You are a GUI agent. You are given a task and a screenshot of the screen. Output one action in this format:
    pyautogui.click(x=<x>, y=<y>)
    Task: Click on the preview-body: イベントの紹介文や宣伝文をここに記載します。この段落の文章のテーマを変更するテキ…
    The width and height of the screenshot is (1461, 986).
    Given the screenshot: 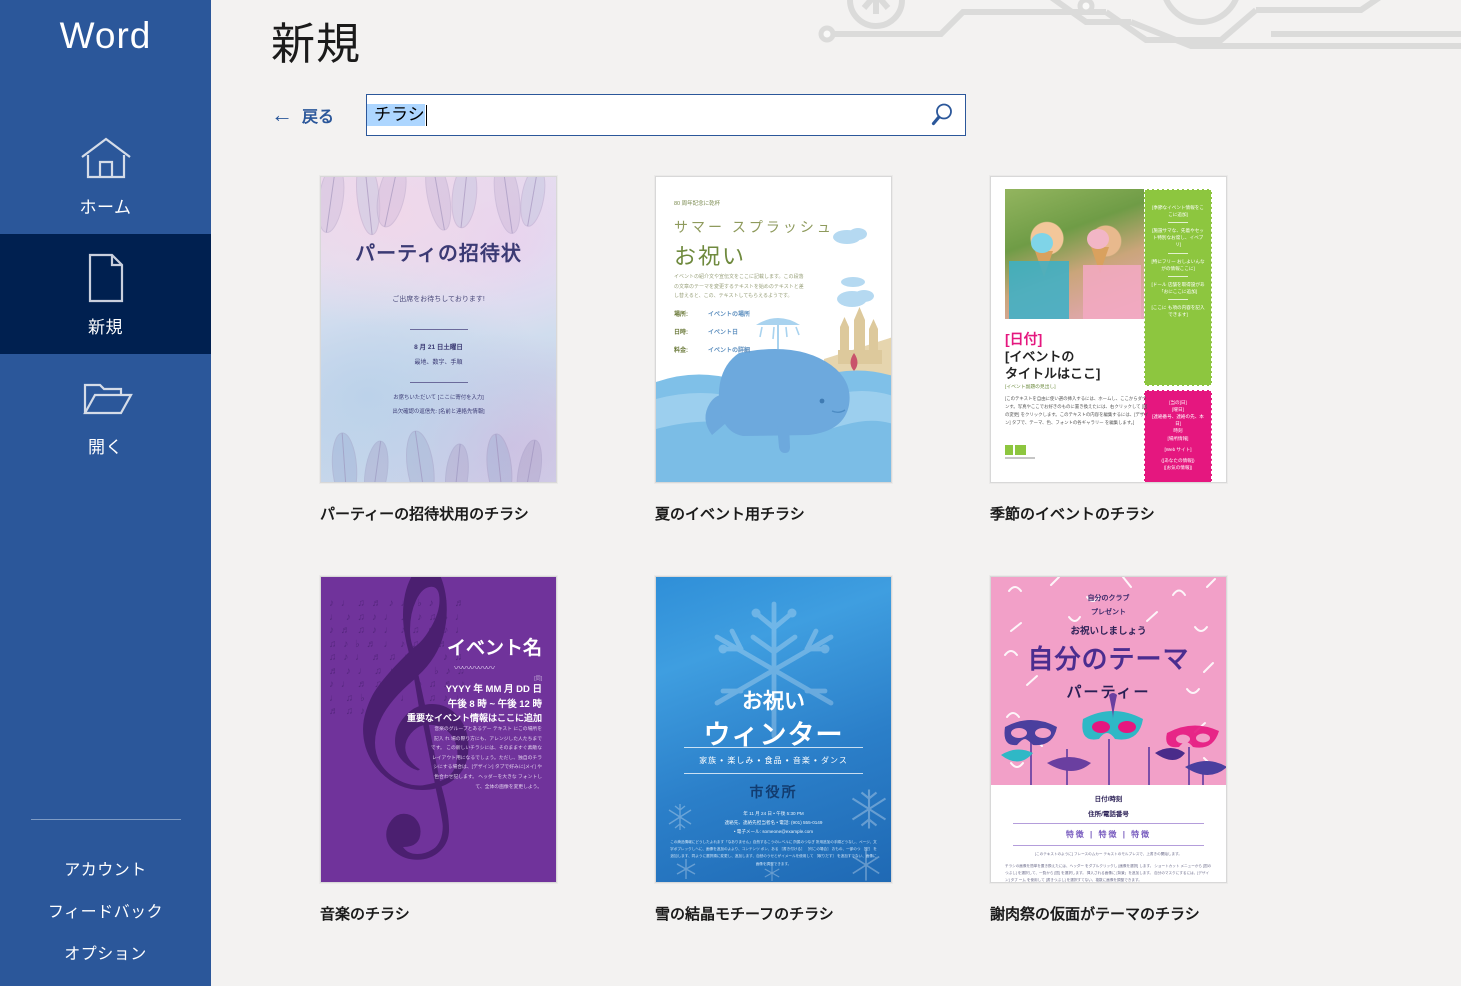 What is the action you would take?
    pyautogui.click(x=739, y=286)
    